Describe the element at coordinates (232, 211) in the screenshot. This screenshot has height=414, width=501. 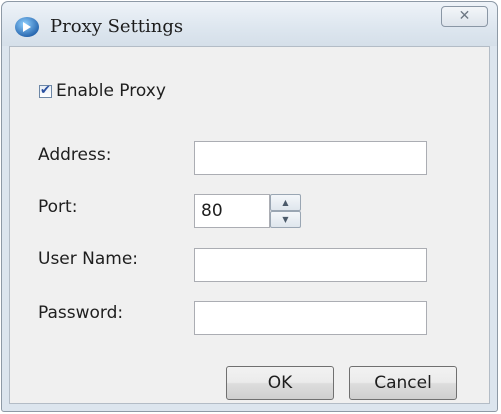
I see `port-input` at that location.